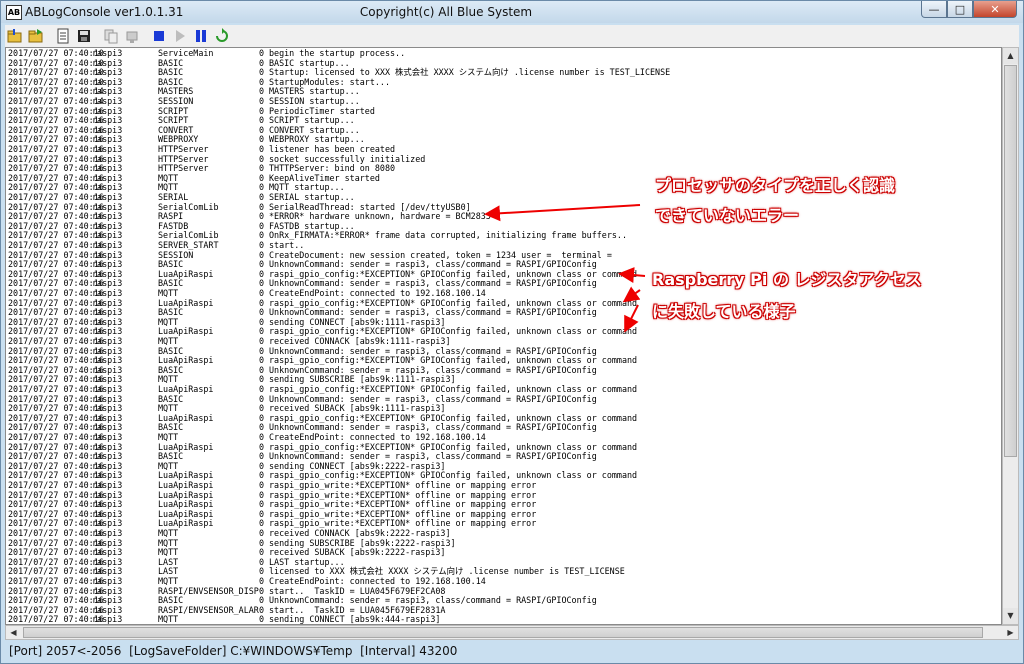 The image size is (1024, 664). I want to click on annotation-register-line1: Raspberry Pi の レジスタアクセス, so click(787, 279).